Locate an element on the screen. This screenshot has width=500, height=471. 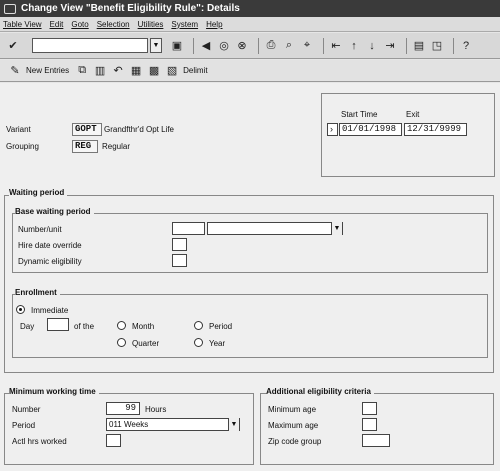
menu-system: System is located at coordinates (184, 24).